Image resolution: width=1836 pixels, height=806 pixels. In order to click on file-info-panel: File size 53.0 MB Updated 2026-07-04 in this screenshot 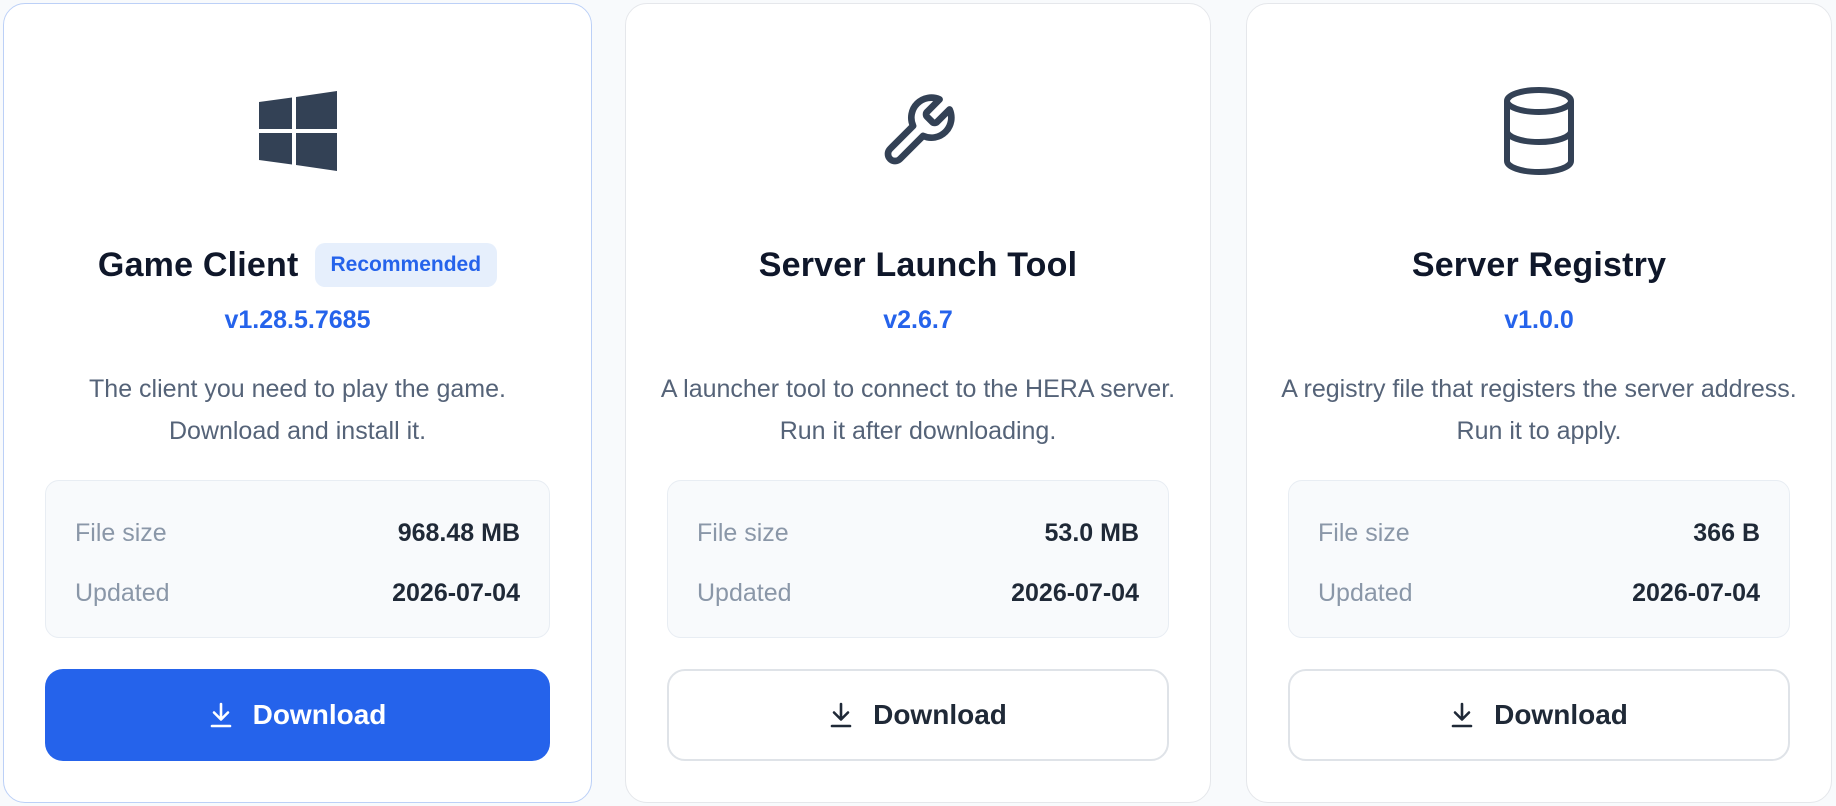, I will do `click(918, 559)`.